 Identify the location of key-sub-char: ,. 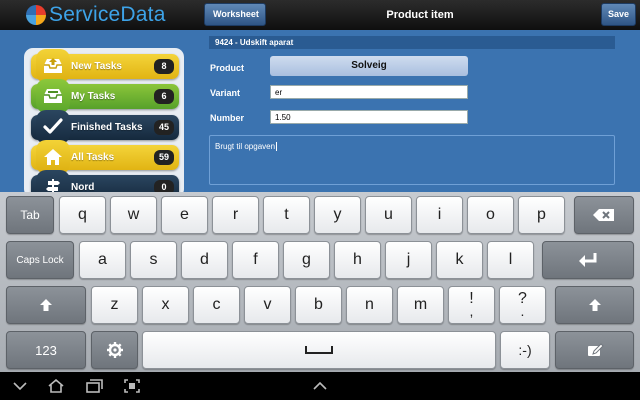
(471, 311).